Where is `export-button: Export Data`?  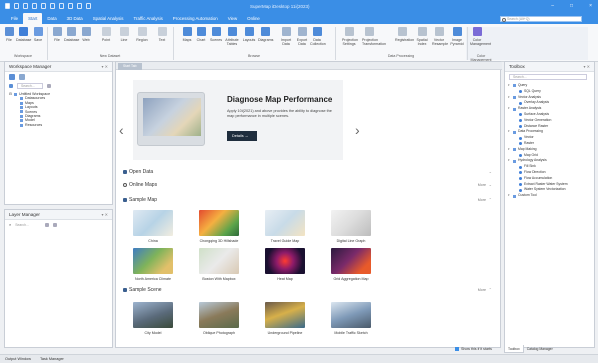
export-button: Export Data is located at coordinates (302, 36).